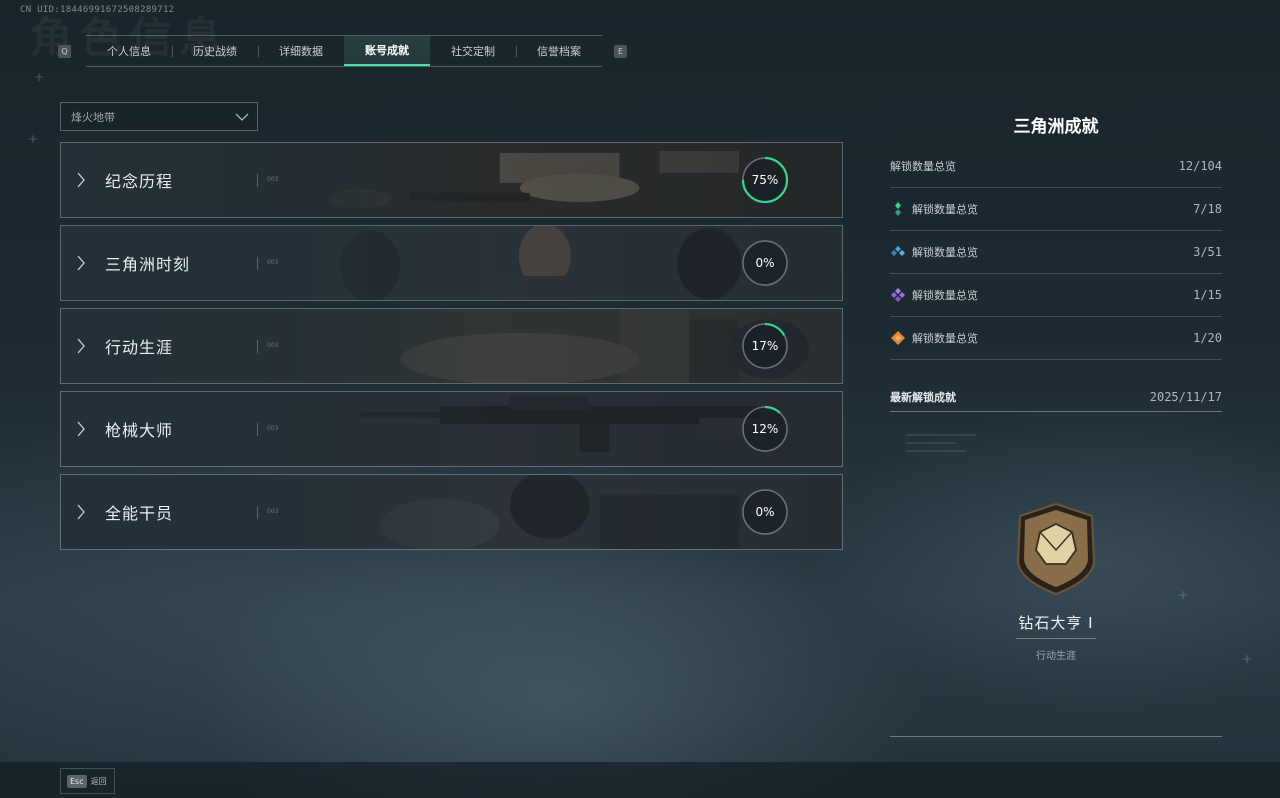  Describe the element at coordinates (451, 263) in the screenshot. I see `category-card-delta-moments: 三角洲时刻 003 0%` at that location.